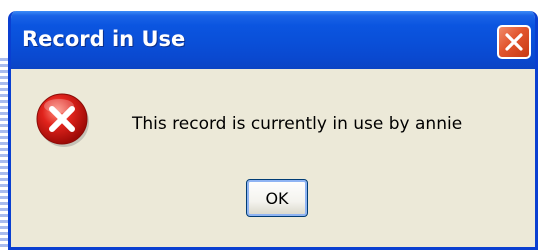 Image resolution: width=541 pixels, height=250 pixels. I want to click on ok-button: OK, so click(277, 198).